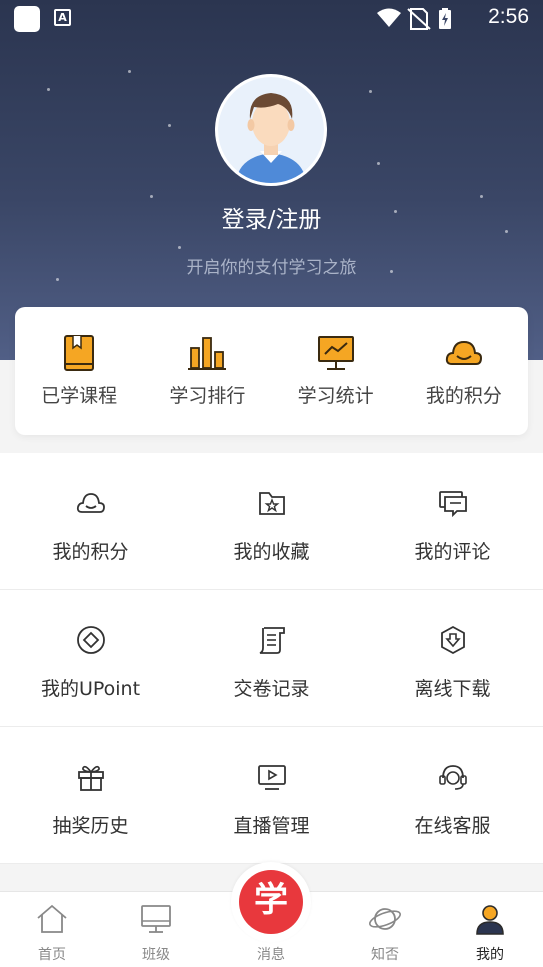 The height and width of the screenshot is (967, 543). What do you see at coordinates (452, 504) in the screenshot?
I see `comment-icon` at bounding box center [452, 504].